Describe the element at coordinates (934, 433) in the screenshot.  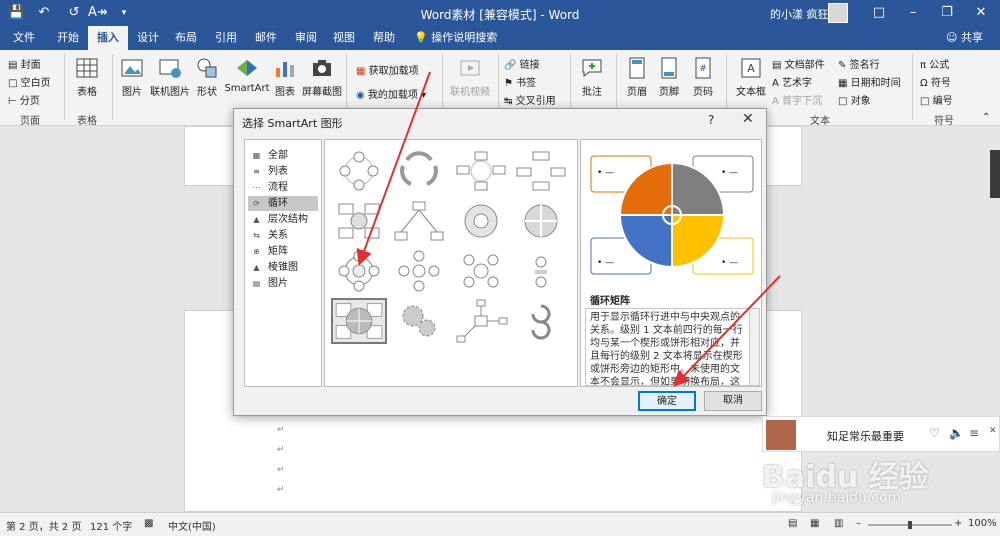
I see `heart-icon: ♡` at that location.